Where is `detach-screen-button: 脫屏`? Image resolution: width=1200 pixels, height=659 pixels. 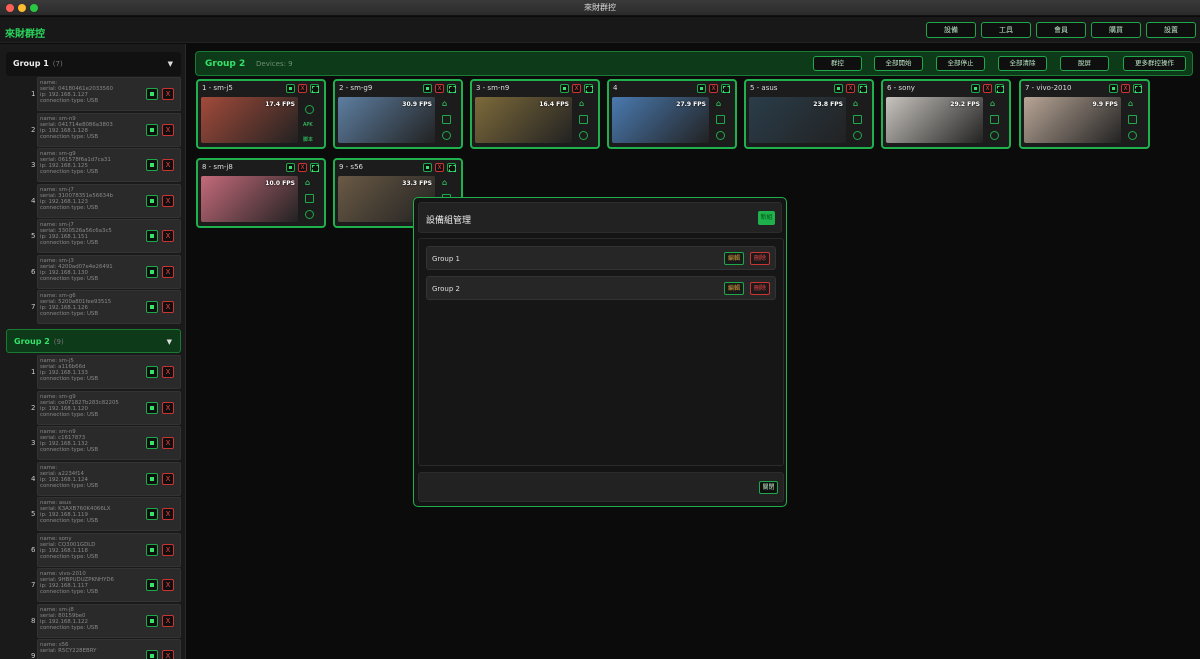
detach-screen-button: 脫屏 is located at coordinates (1084, 63).